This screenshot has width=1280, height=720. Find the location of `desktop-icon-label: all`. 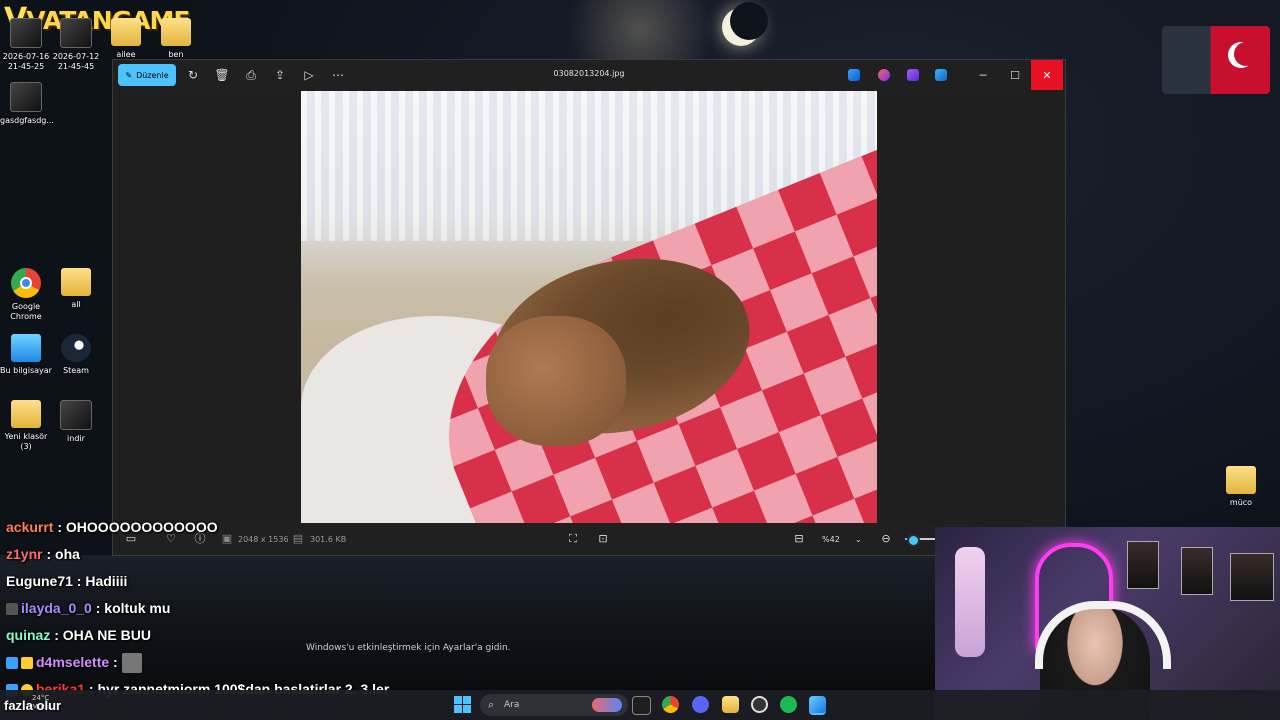

desktop-icon-label: all is located at coordinates (76, 304).